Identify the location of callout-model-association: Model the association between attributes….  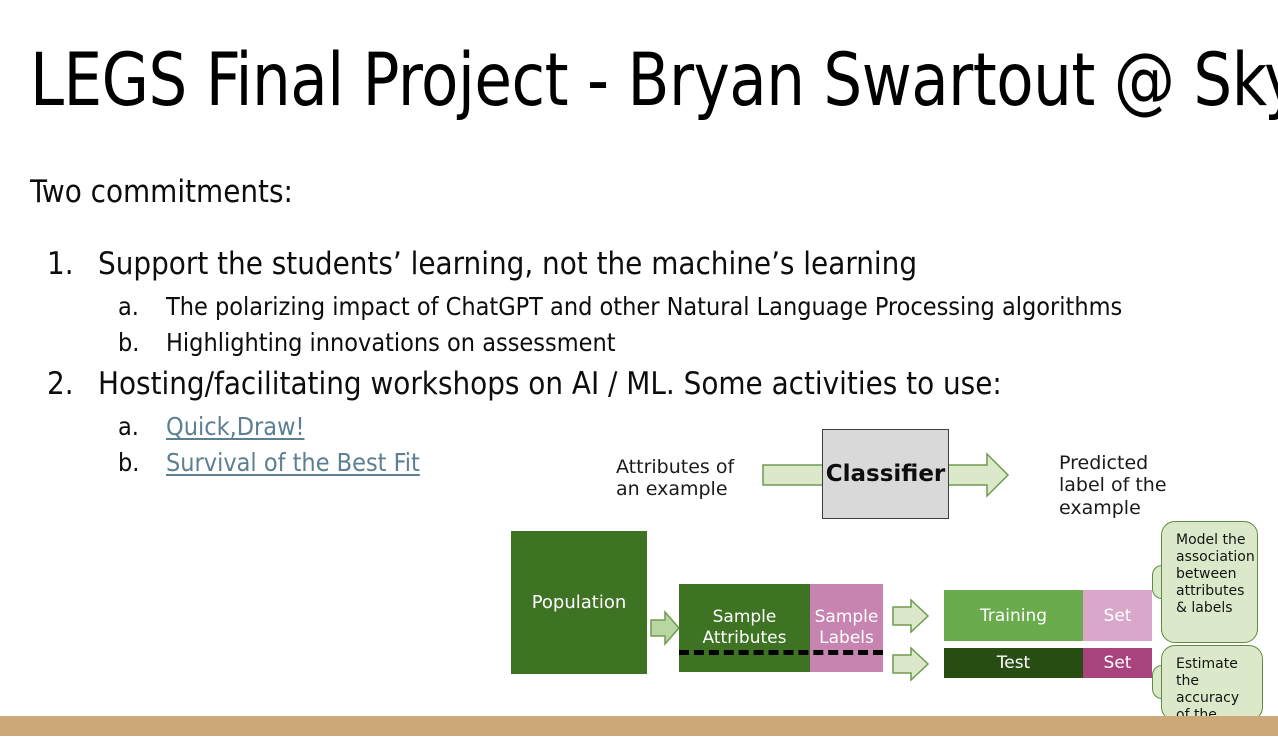
(1209, 582).